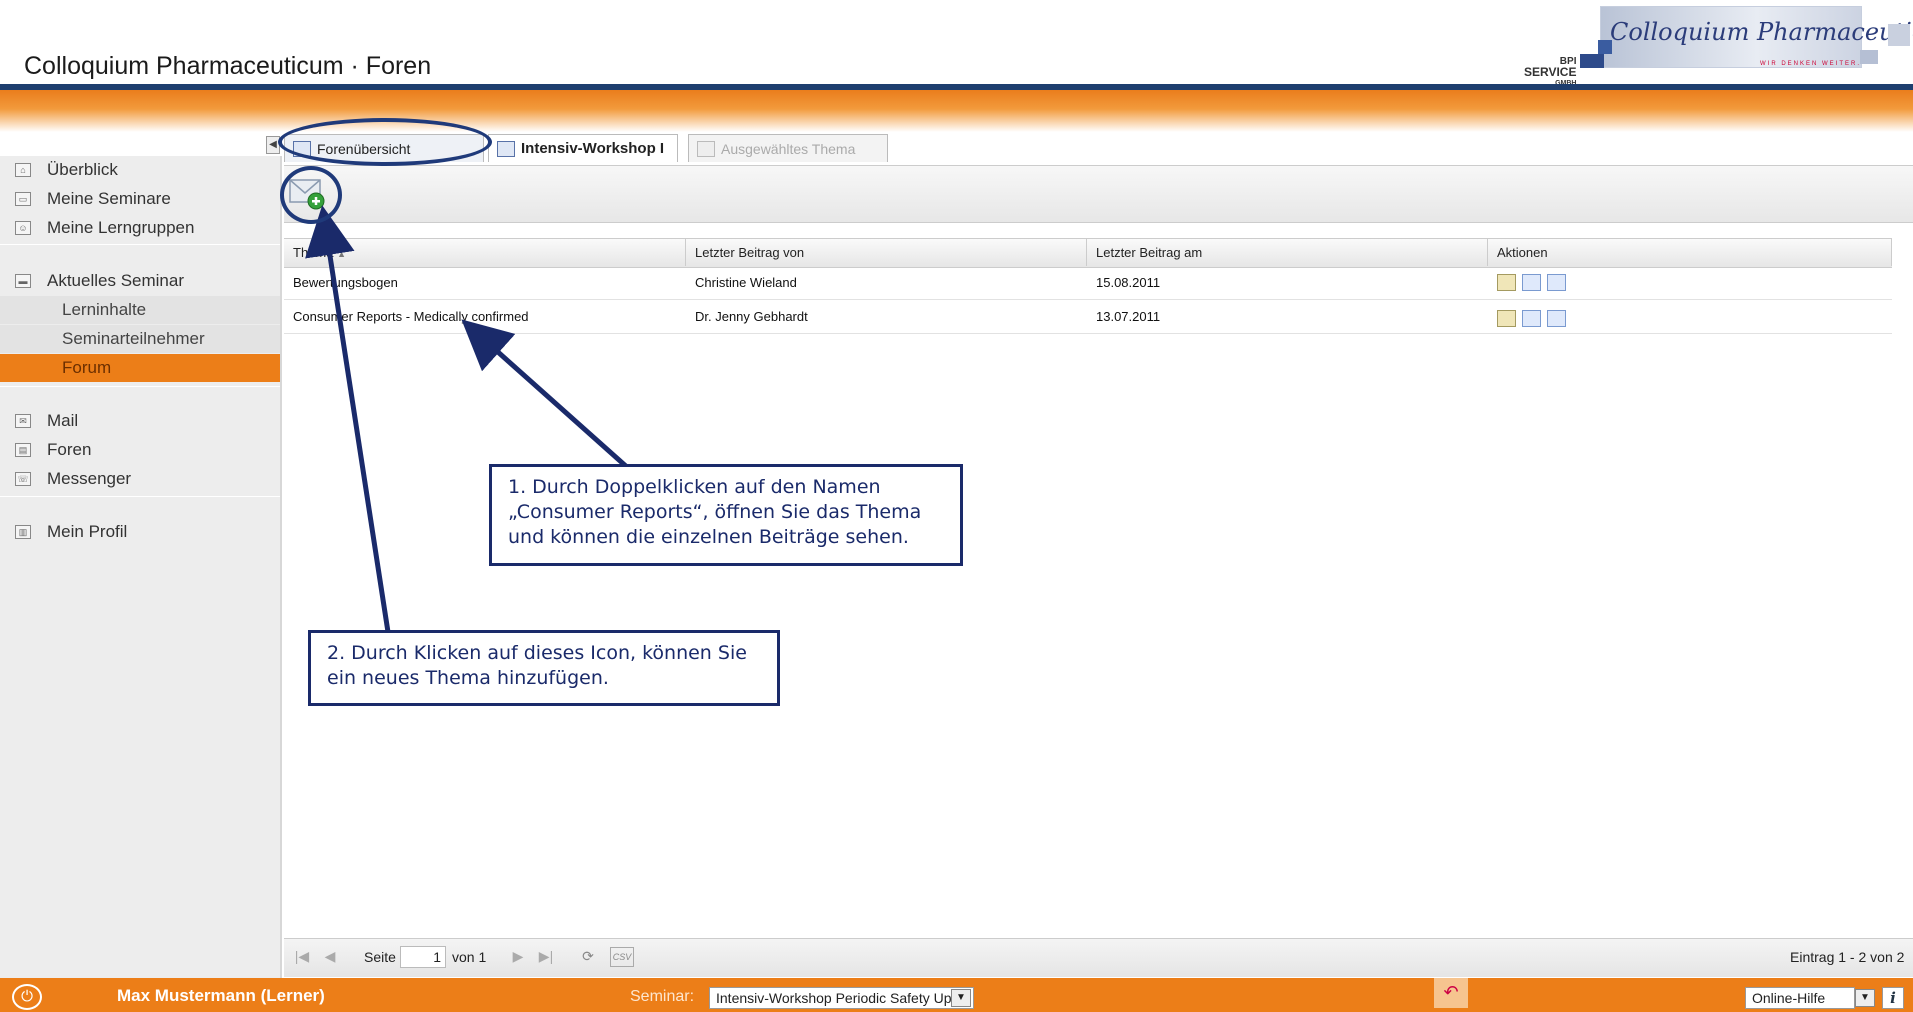 The height and width of the screenshot is (1012, 1913). What do you see at coordinates (622, 957) in the screenshot?
I see `csv-export-icon: CSV` at bounding box center [622, 957].